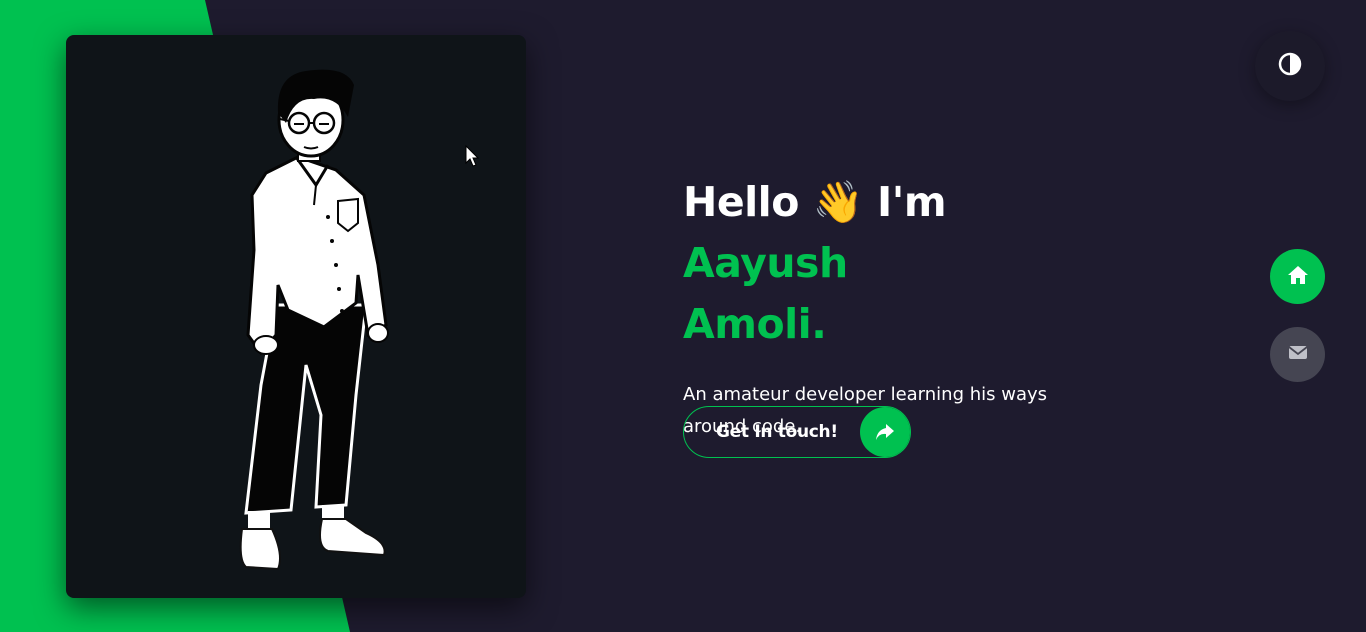  What do you see at coordinates (893, 263) in the screenshot?
I see `hero-title: Hello 👋 I'm Aayush Amoli.` at bounding box center [893, 263].